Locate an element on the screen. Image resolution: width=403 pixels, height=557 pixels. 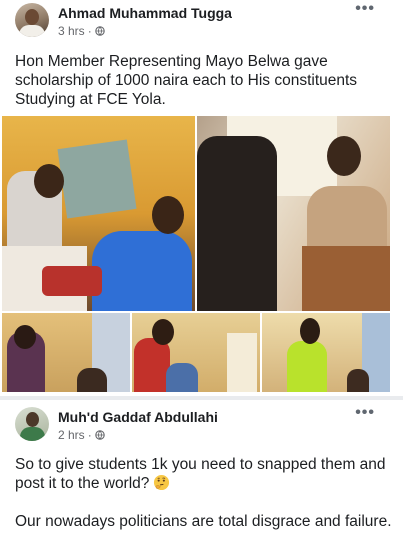
post-author-name: Ahmad Muhammad Tugga is located at coordinates (145, 13).